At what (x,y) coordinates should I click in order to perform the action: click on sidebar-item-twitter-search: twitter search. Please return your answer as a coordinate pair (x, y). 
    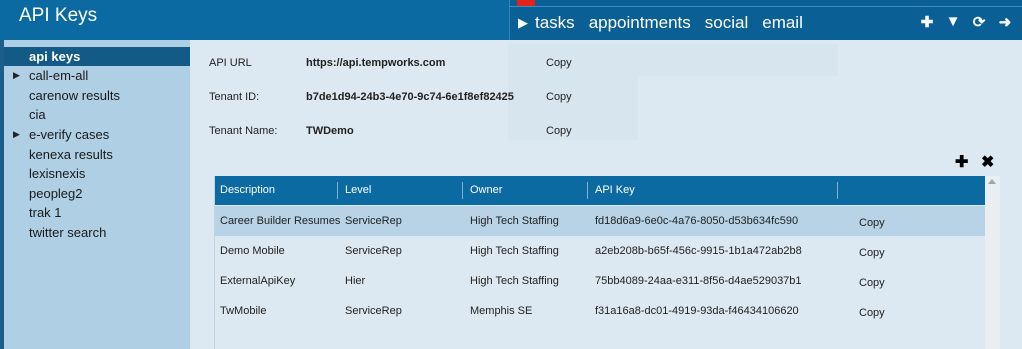
    Looking at the image, I should click on (104, 232).